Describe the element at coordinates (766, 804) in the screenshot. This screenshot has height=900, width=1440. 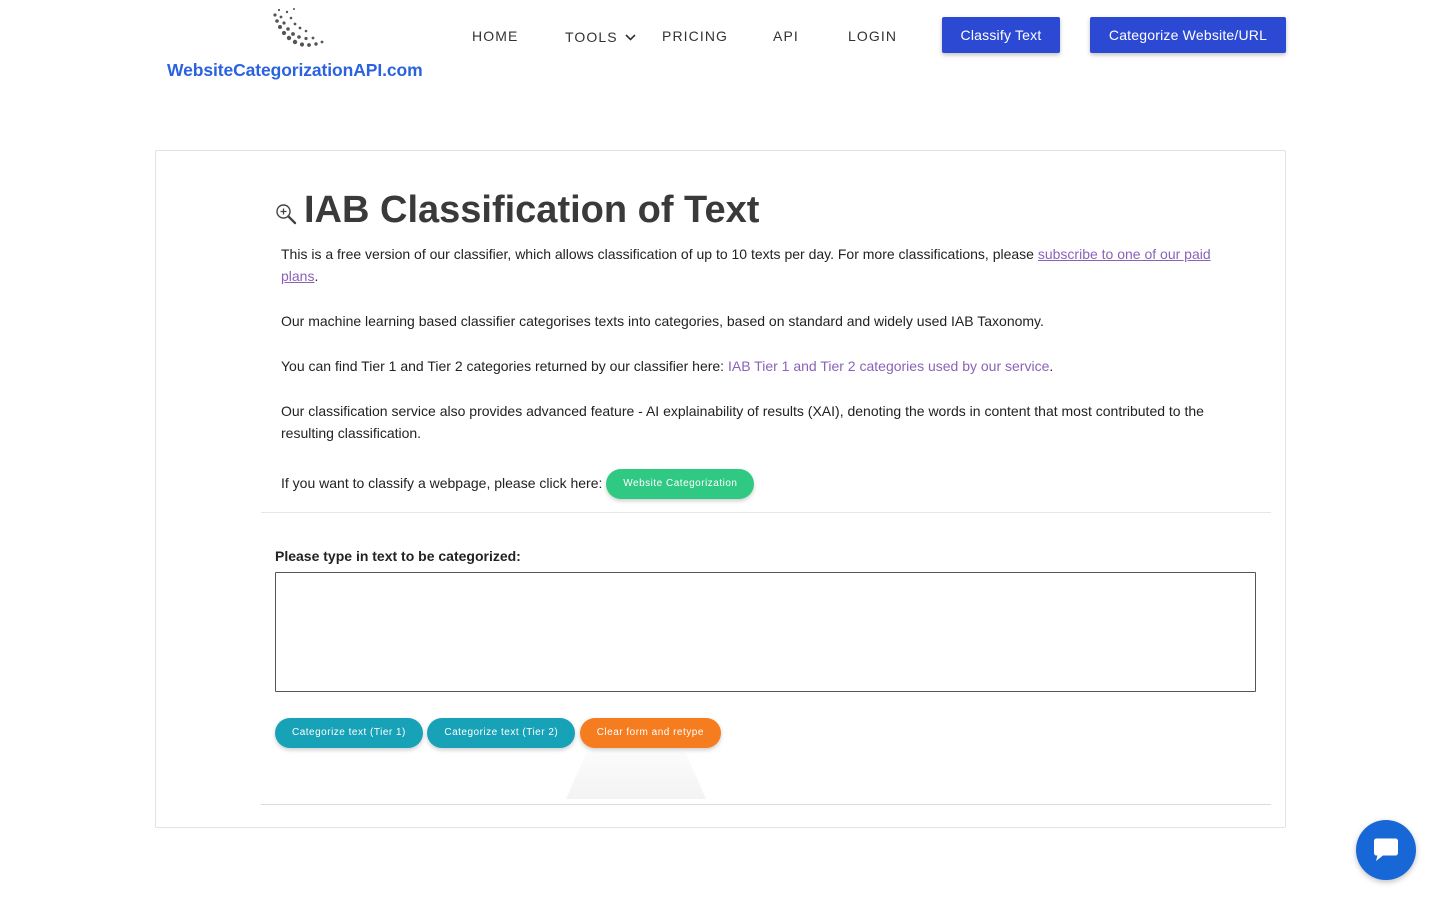
I see `bottom-divider` at that location.